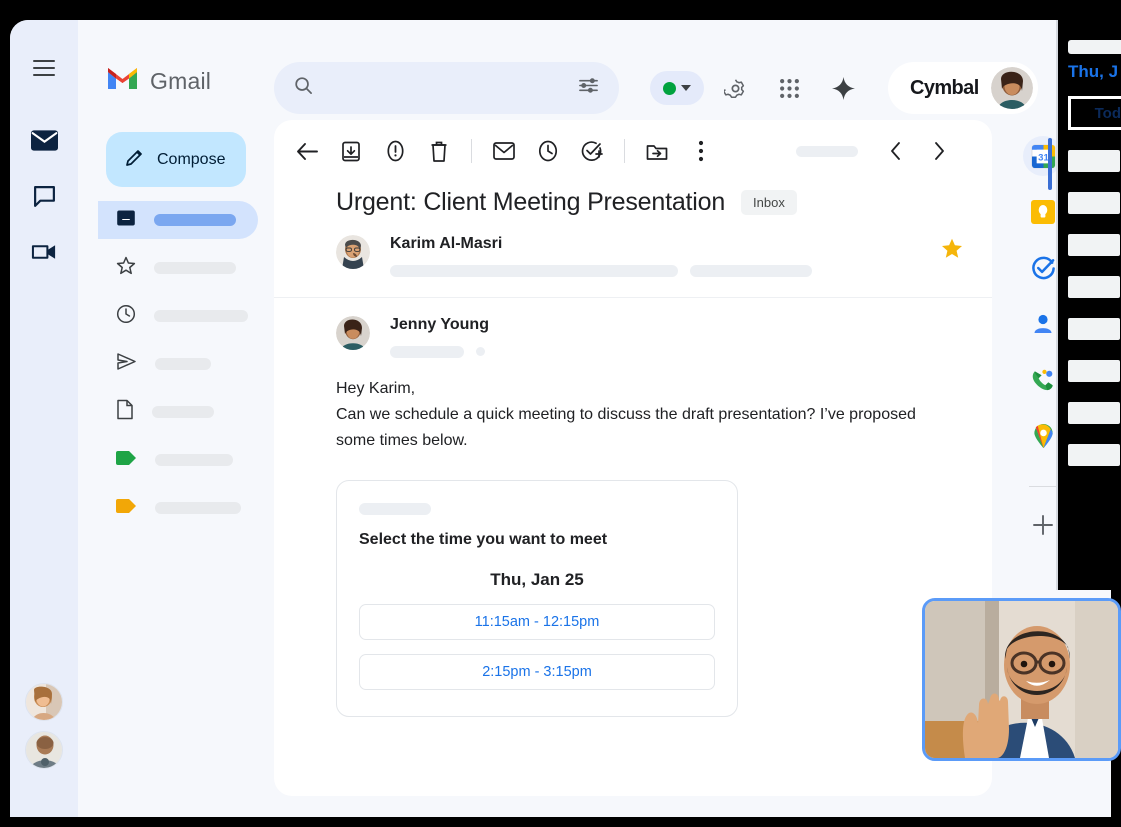  I want to click on label-yellow-icon, so click(126, 508).